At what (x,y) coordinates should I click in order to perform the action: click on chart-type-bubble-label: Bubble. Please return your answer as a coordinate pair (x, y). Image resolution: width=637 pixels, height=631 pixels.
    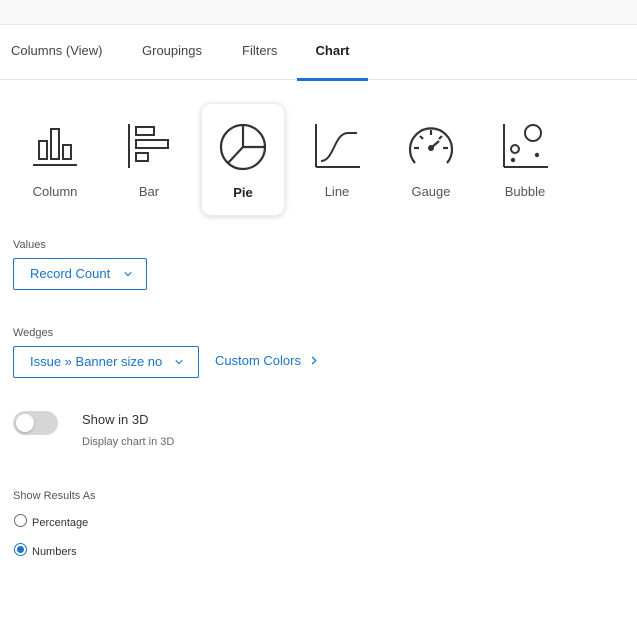
    Looking at the image, I should click on (525, 191).